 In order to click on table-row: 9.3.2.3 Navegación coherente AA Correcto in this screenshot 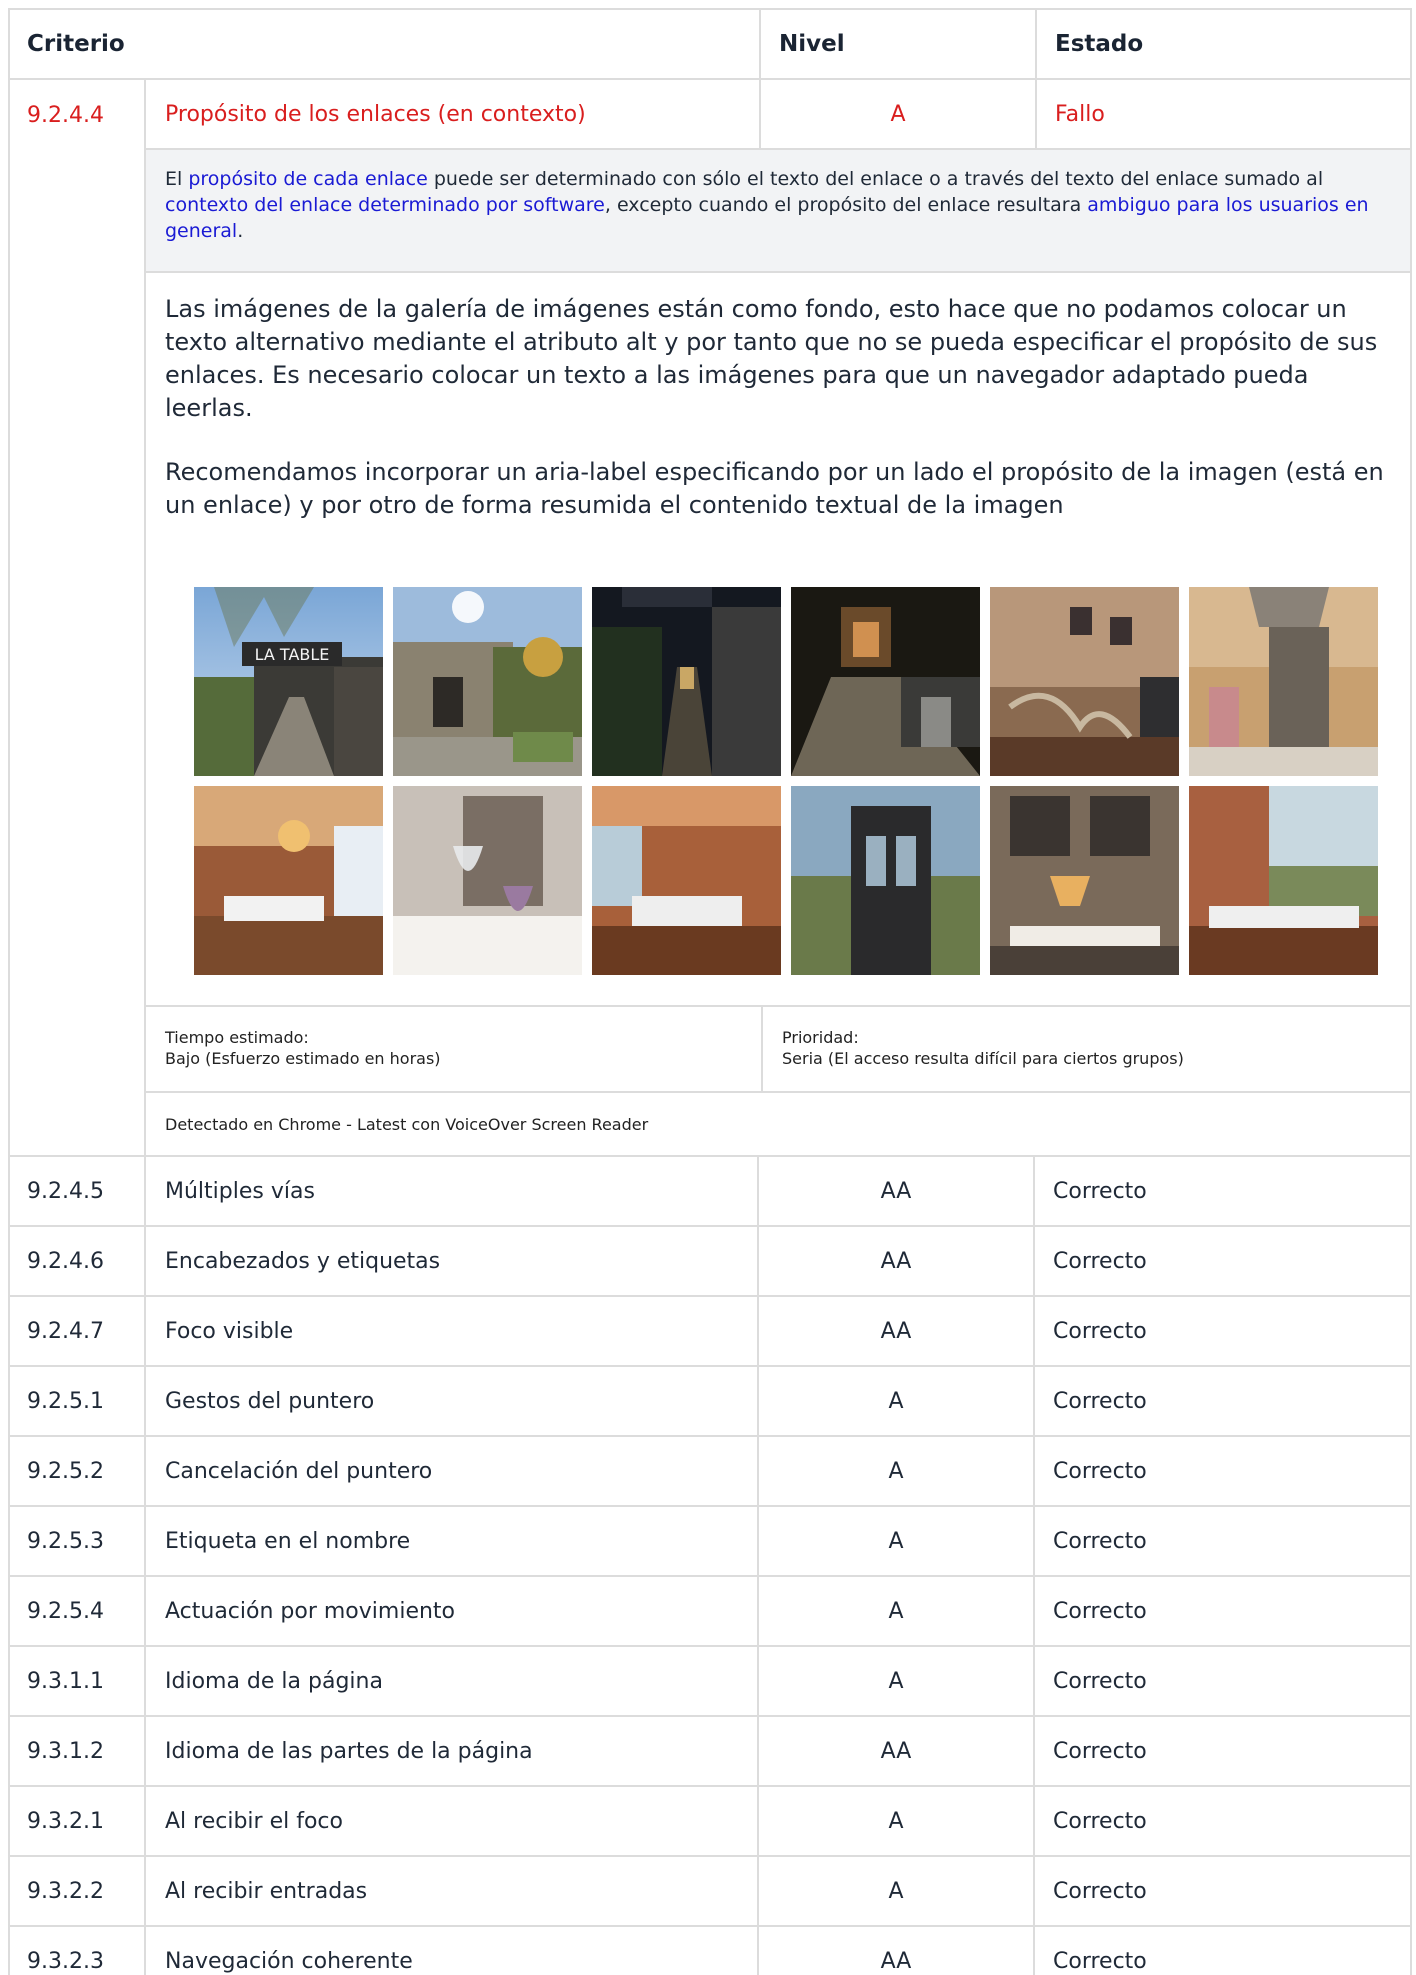, I will do `click(710, 1951)`.